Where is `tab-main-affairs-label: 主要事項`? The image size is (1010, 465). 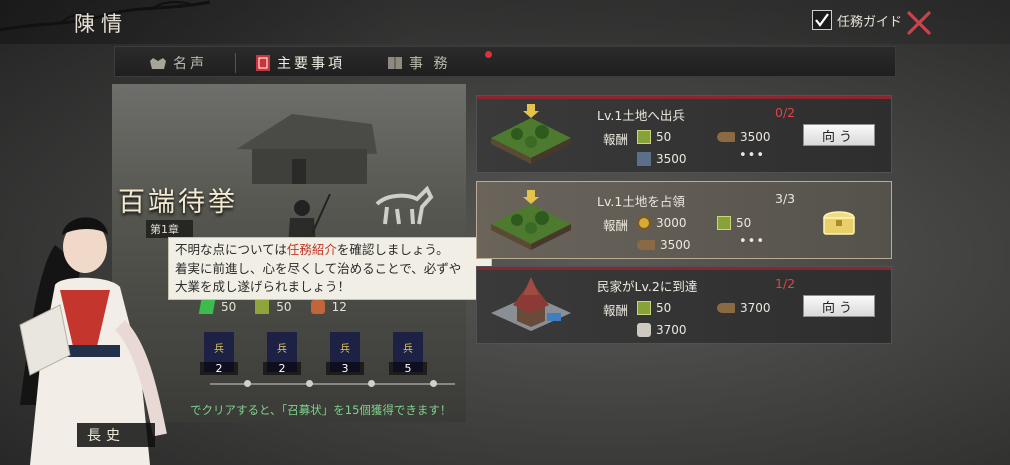
tab-main-affairs-label: 主要事項 is located at coordinates (311, 63).